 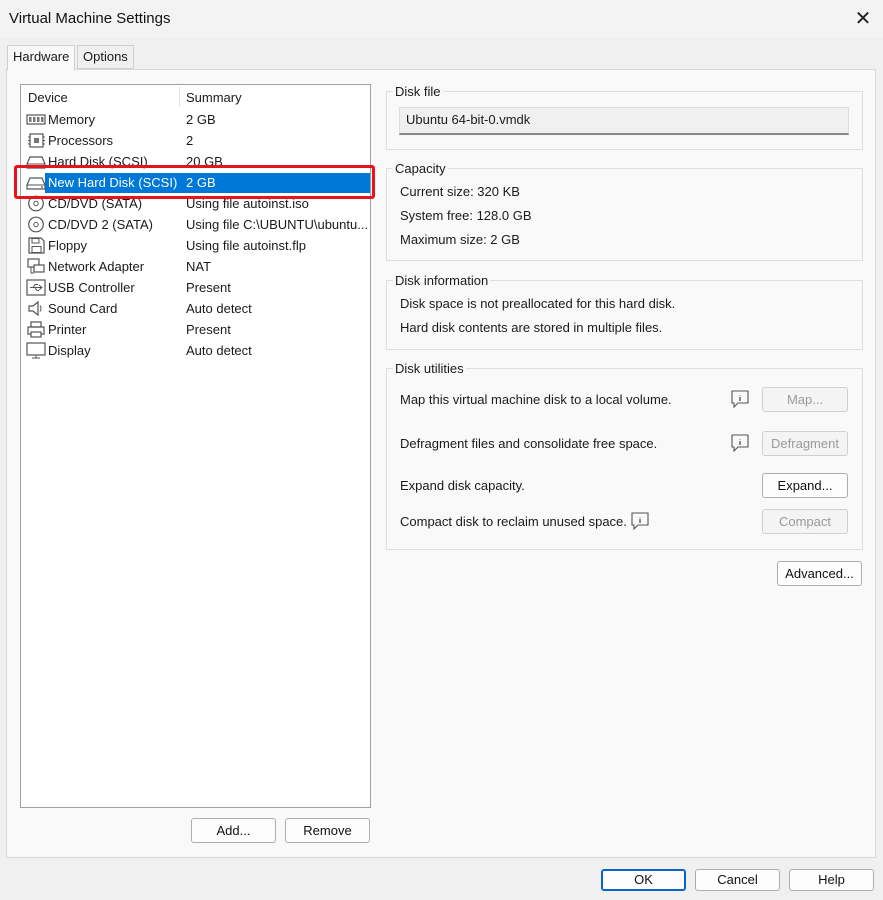 What do you see at coordinates (91, 287) in the screenshot?
I see `device-name: USB Controller` at bounding box center [91, 287].